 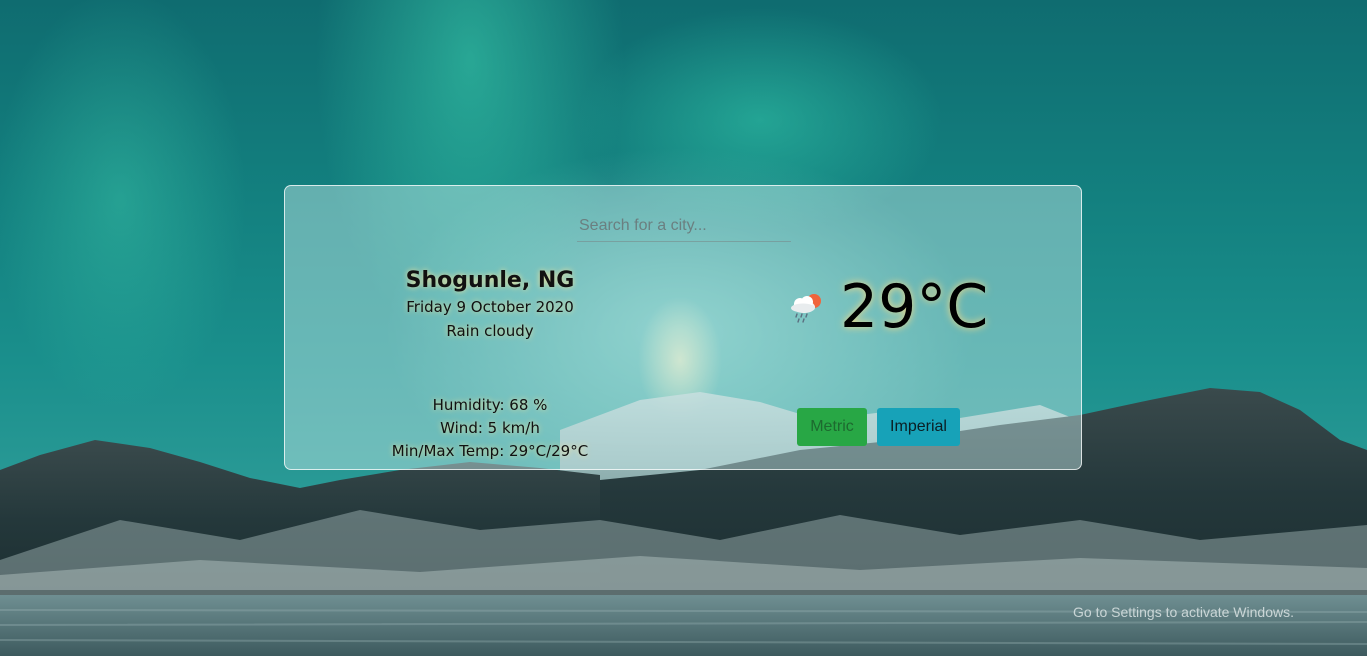 What do you see at coordinates (918, 427) in the screenshot?
I see `imperial-button: Imperial` at bounding box center [918, 427].